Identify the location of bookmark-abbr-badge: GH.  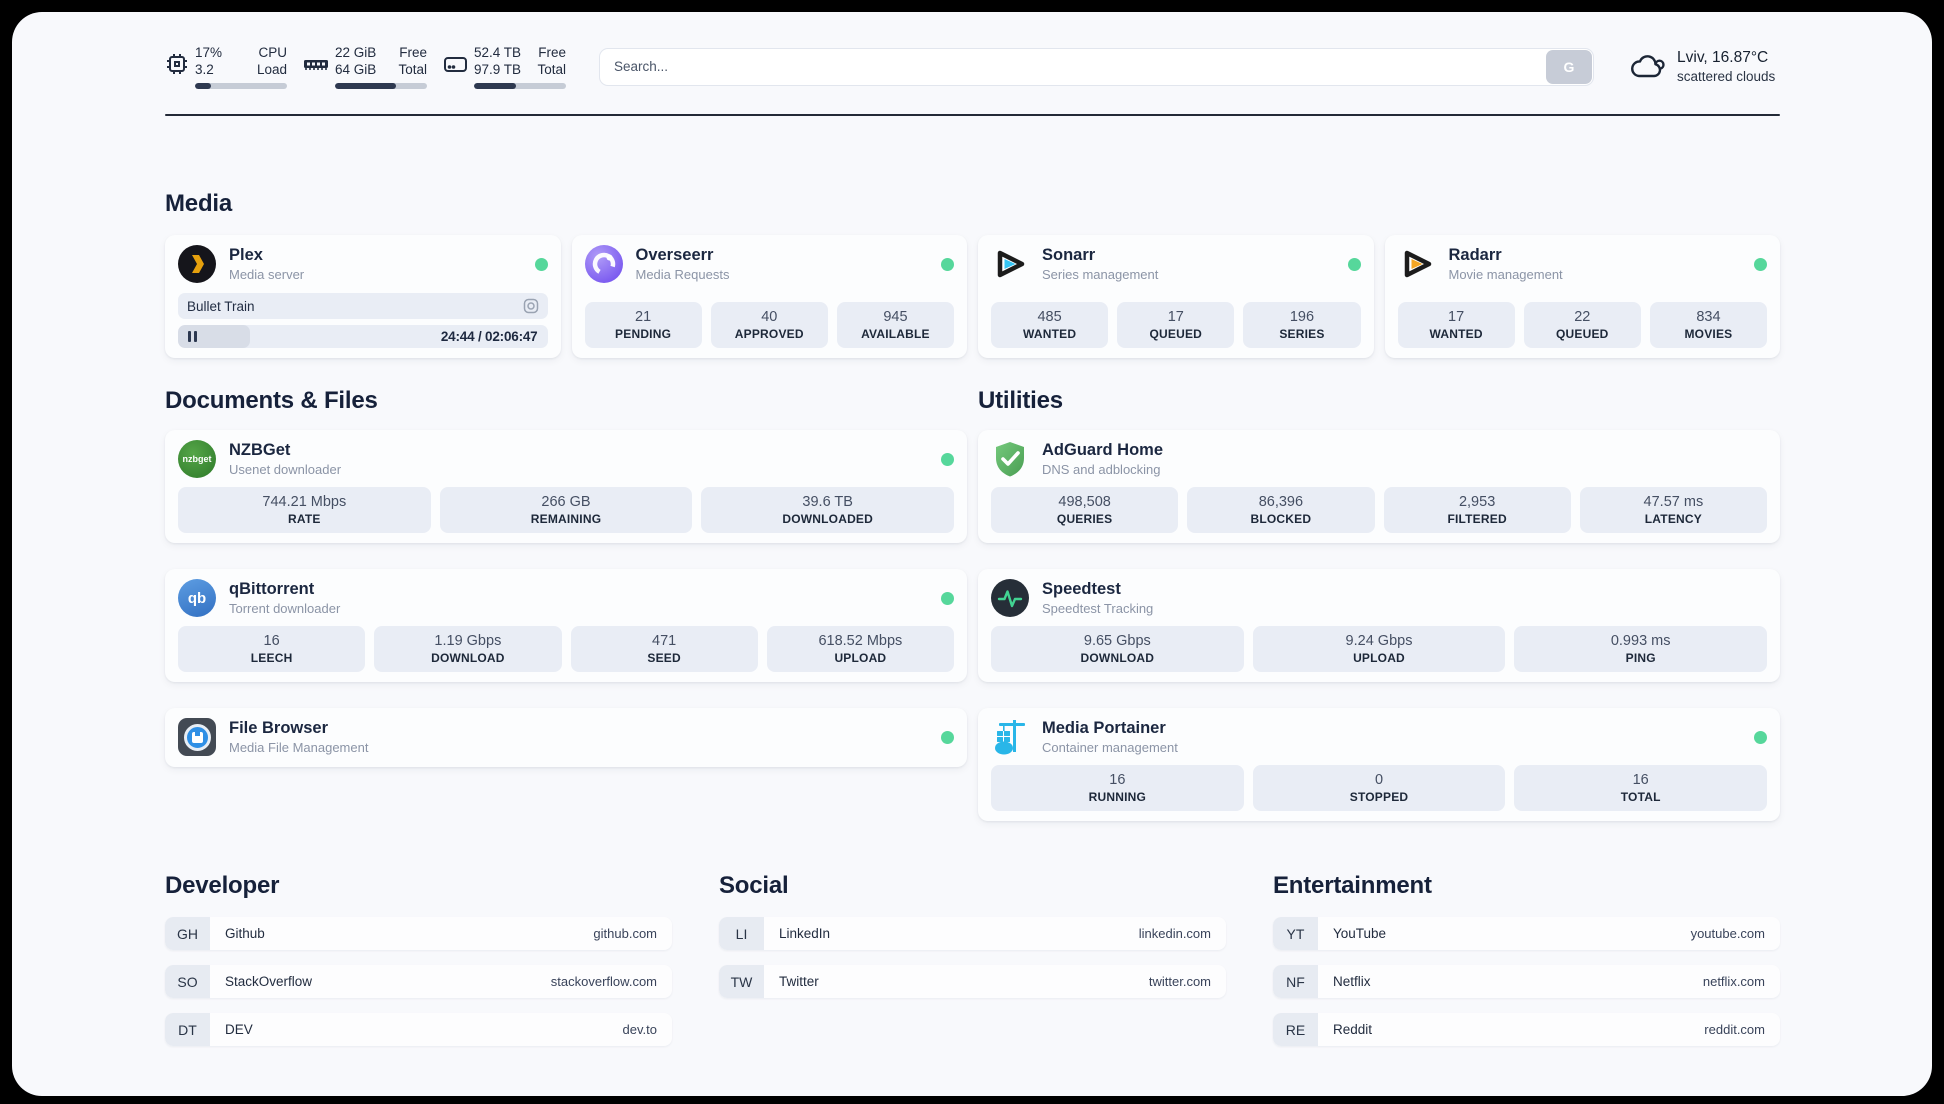
(187, 933).